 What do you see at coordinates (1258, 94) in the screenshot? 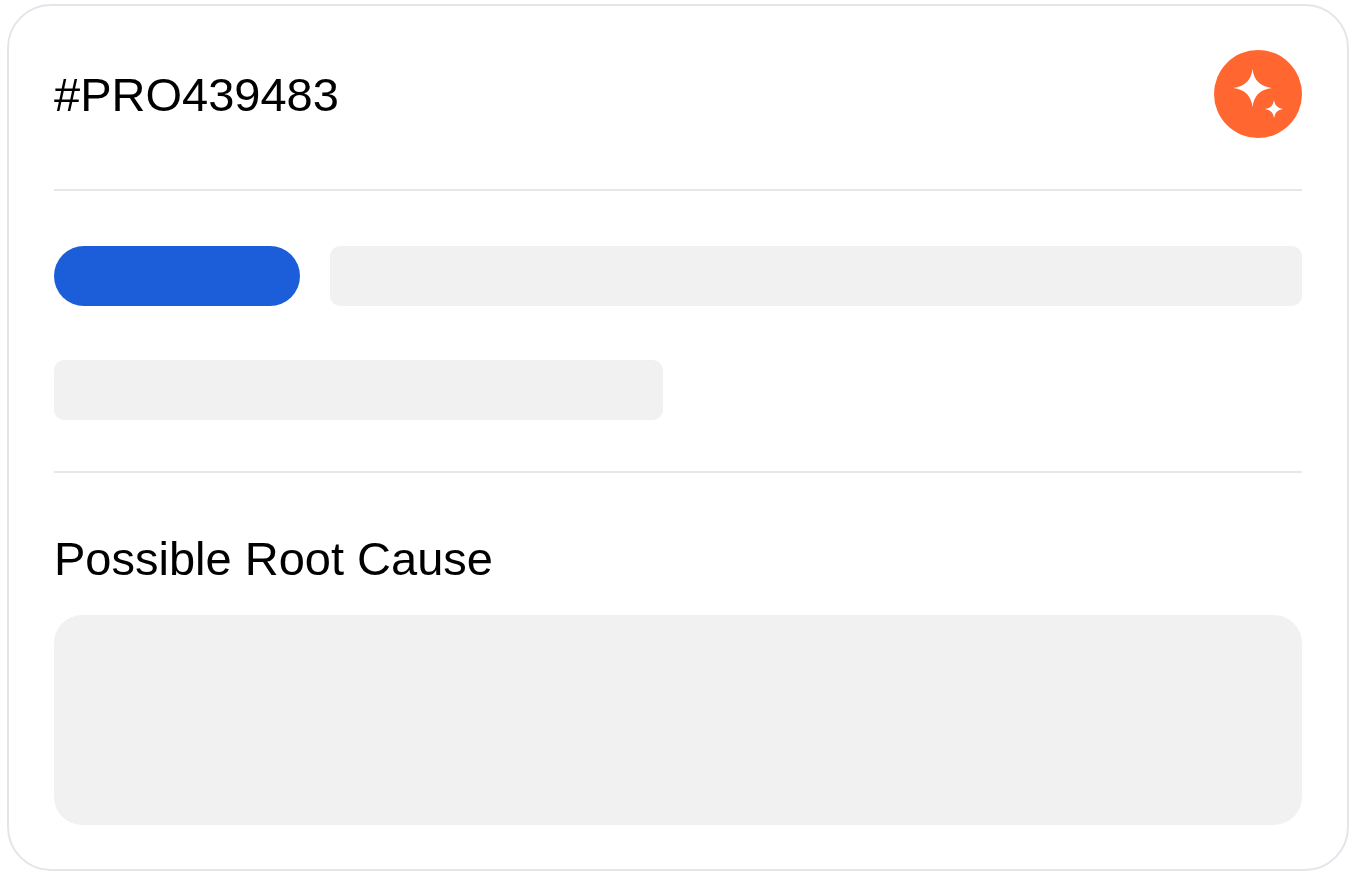
I see `sparkle-icon` at bounding box center [1258, 94].